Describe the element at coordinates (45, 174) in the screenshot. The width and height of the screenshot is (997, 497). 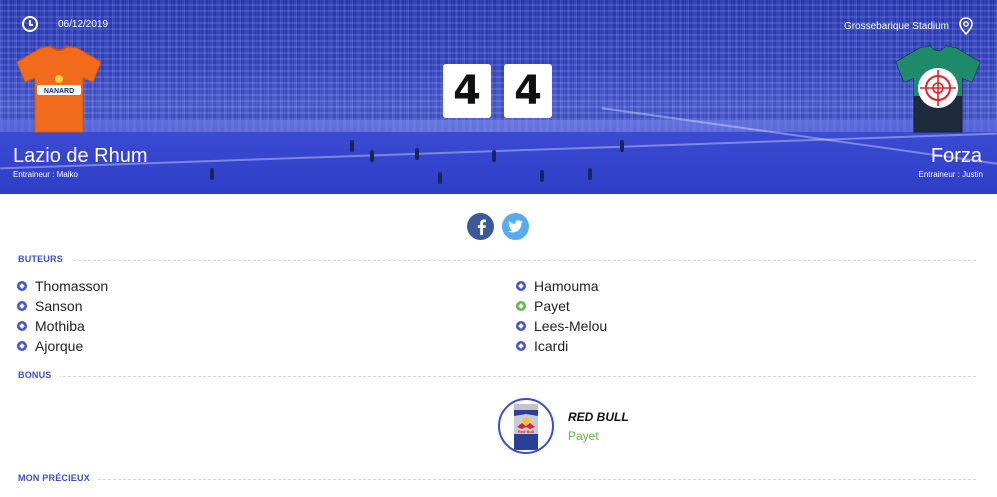
I see `home-team-coach: Entraineur : Malko` at that location.